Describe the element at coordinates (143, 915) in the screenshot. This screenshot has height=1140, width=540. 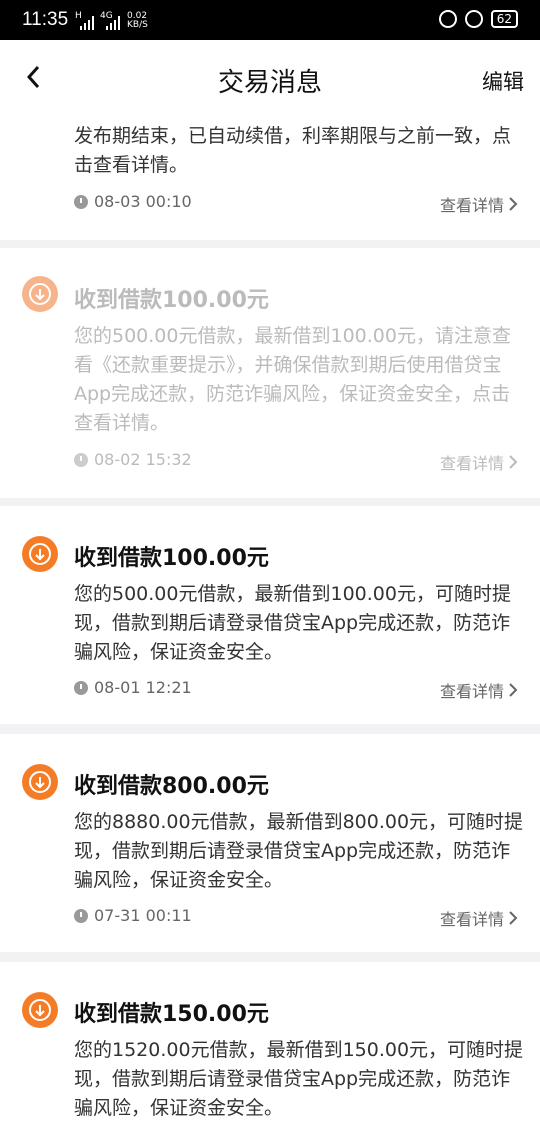
I see `time-label: 07-31 00:11` at that location.